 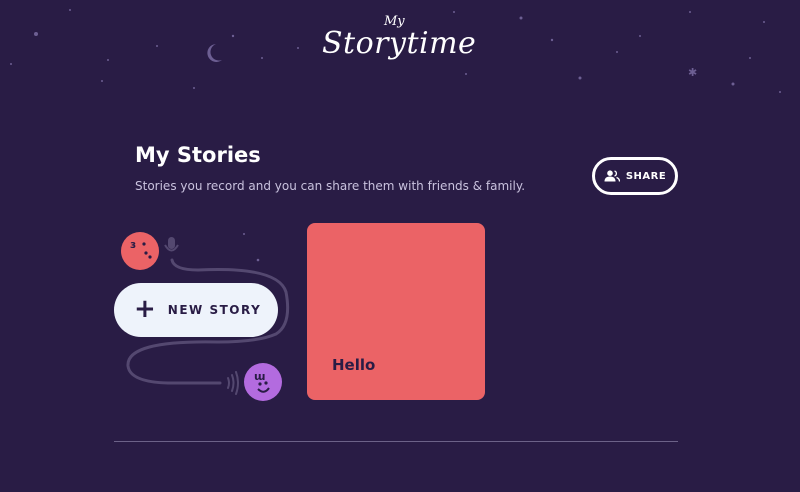 What do you see at coordinates (145, 308) in the screenshot?
I see `plus-icon: +` at bounding box center [145, 308].